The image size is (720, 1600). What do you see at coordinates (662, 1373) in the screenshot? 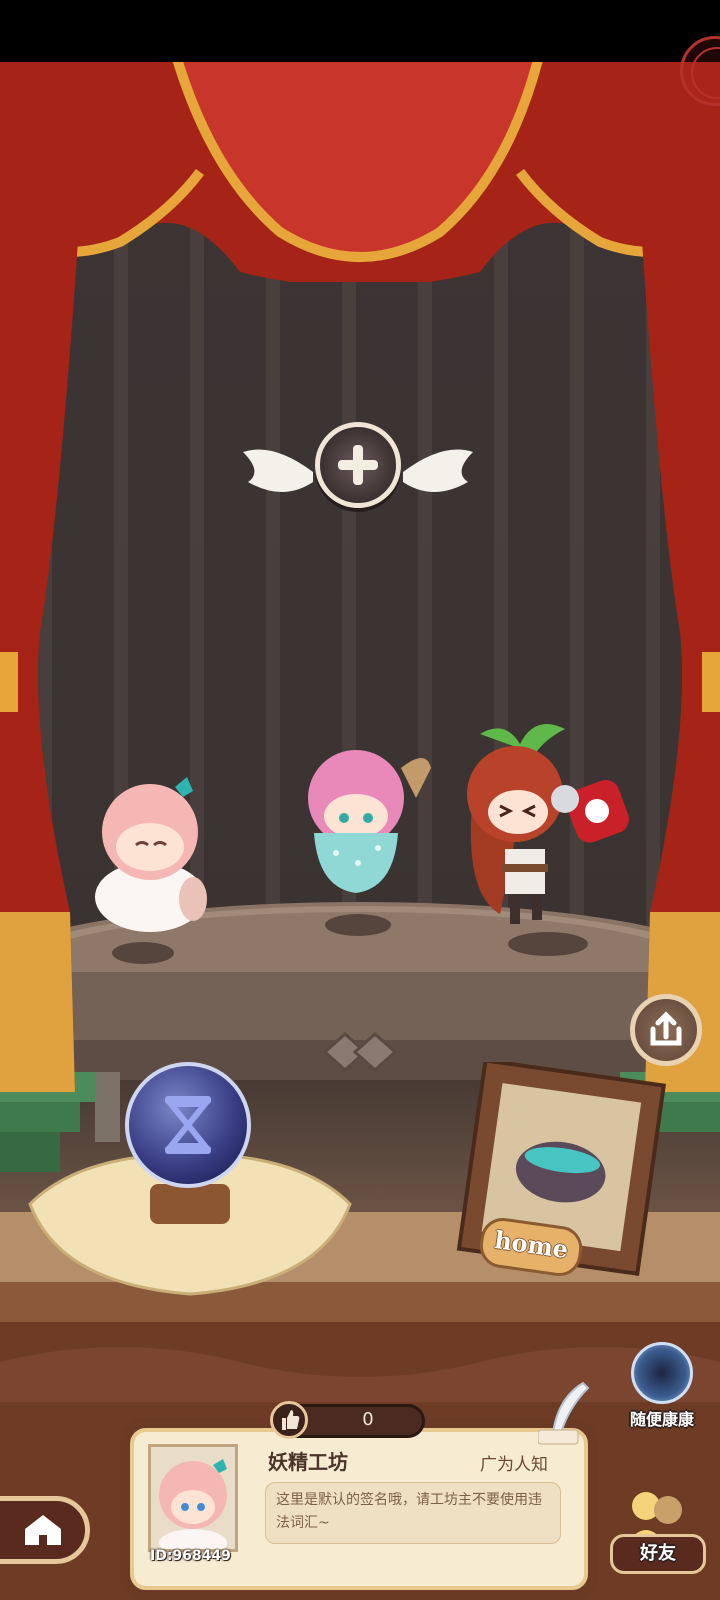
I see `portal-icon` at bounding box center [662, 1373].